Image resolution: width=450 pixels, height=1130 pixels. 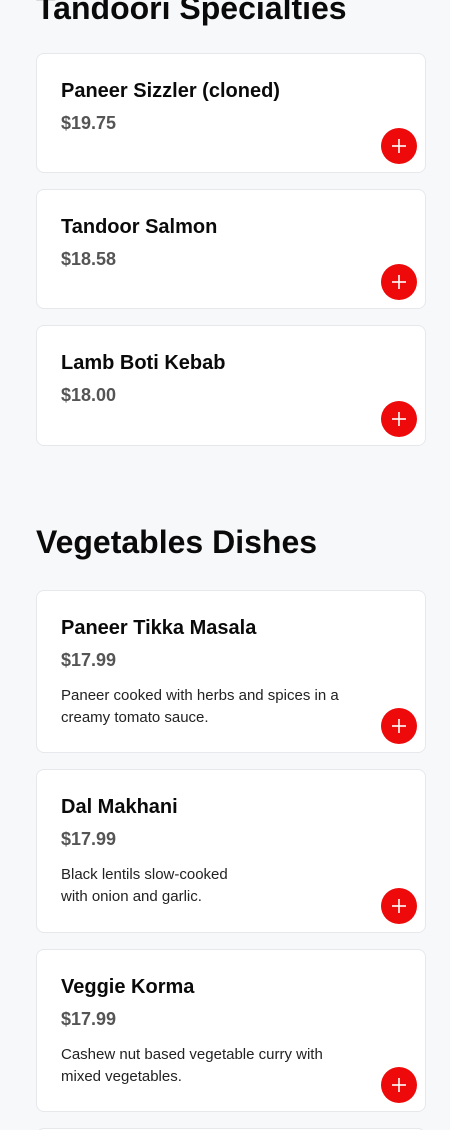 I want to click on menu-item-card: Lamb Boti Kebab $18.00, so click(x=231, y=385).